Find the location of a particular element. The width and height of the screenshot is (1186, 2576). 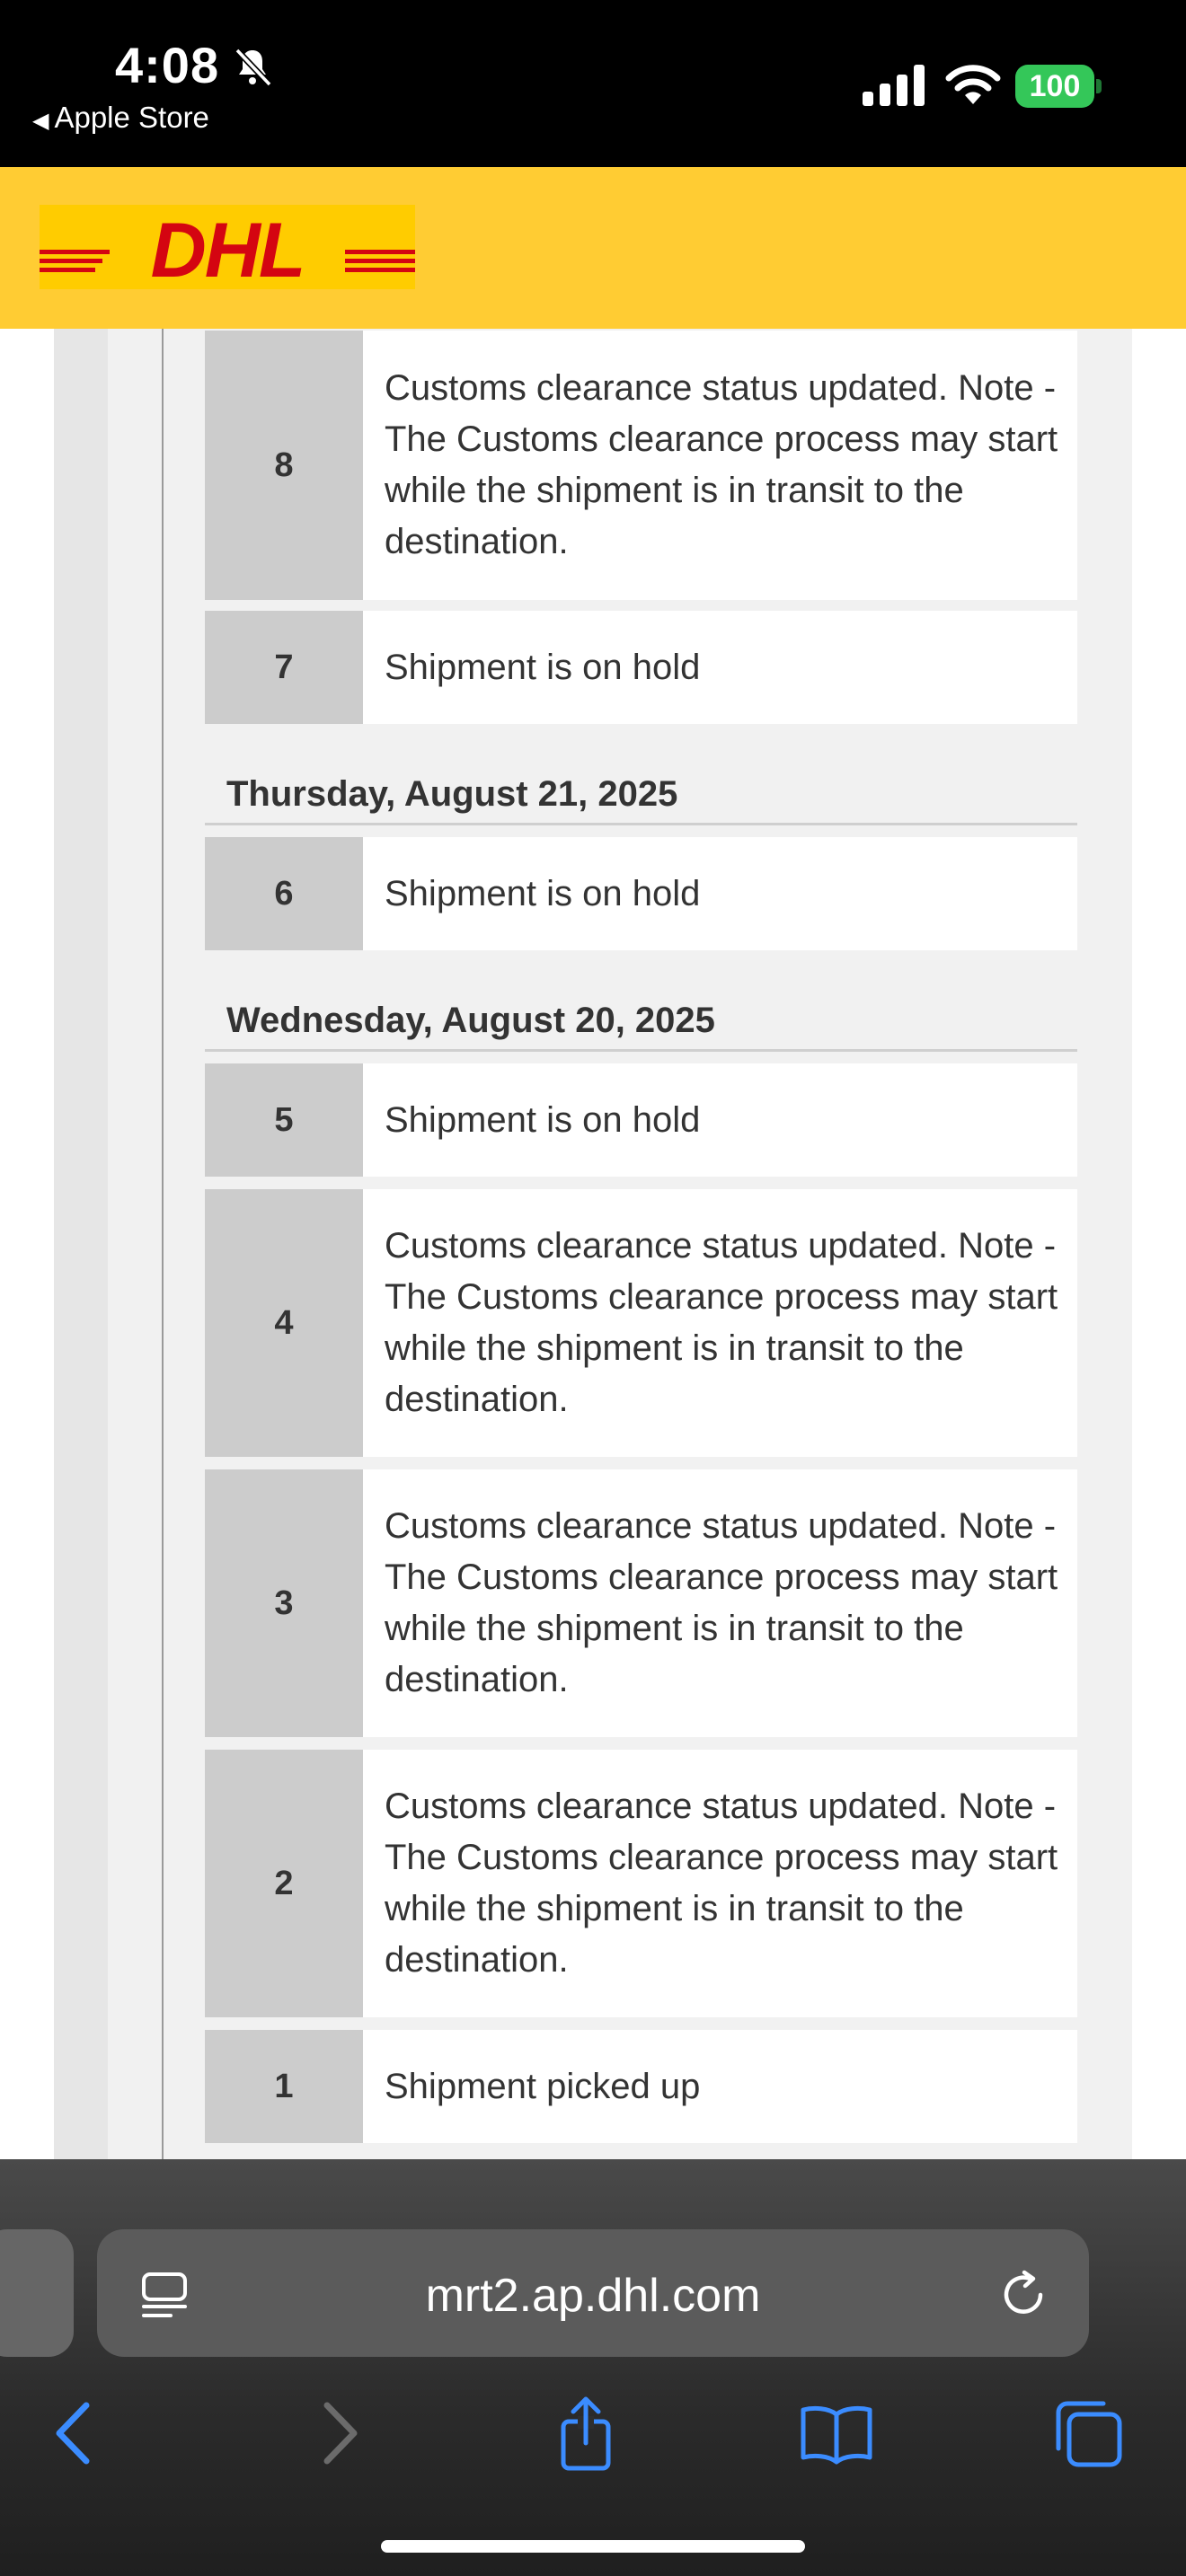

event-number: 8 is located at coordinates (284, 466).